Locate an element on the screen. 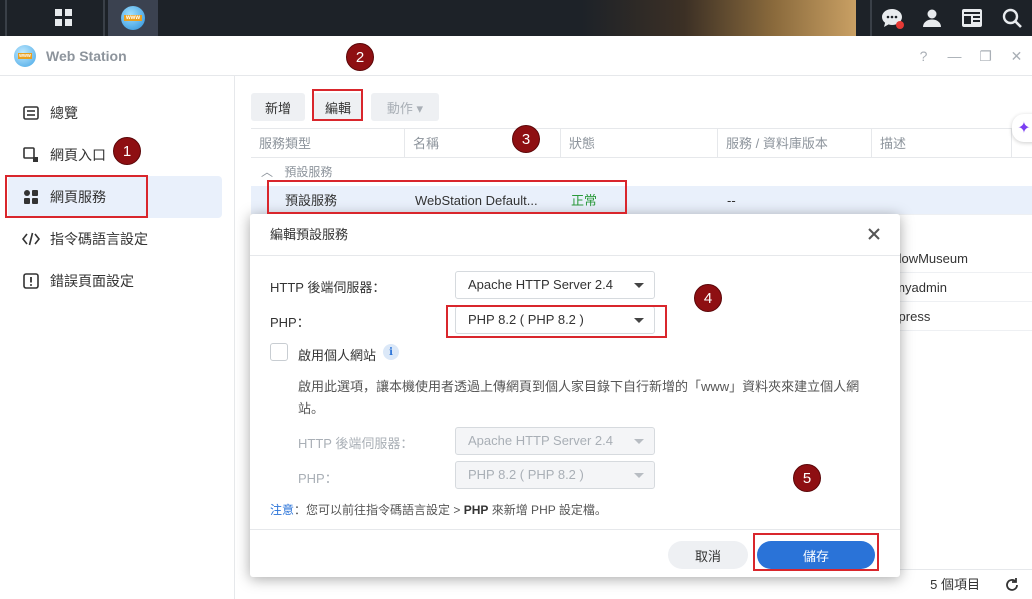 This screenshot has height=599, width=1032. main-menu-button is located at coordinates (64, 18).